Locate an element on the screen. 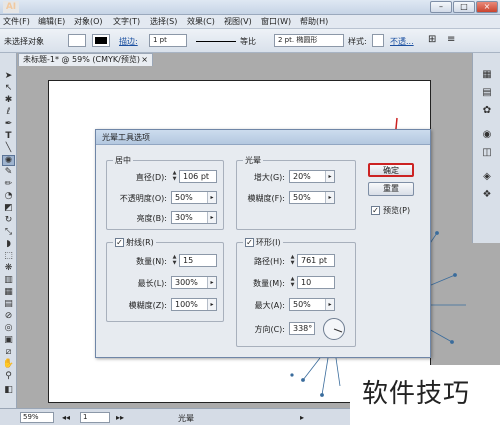 This screenshot has height=425, width=500. menu-object: 对象(O) is located at coordinates (88, 21).